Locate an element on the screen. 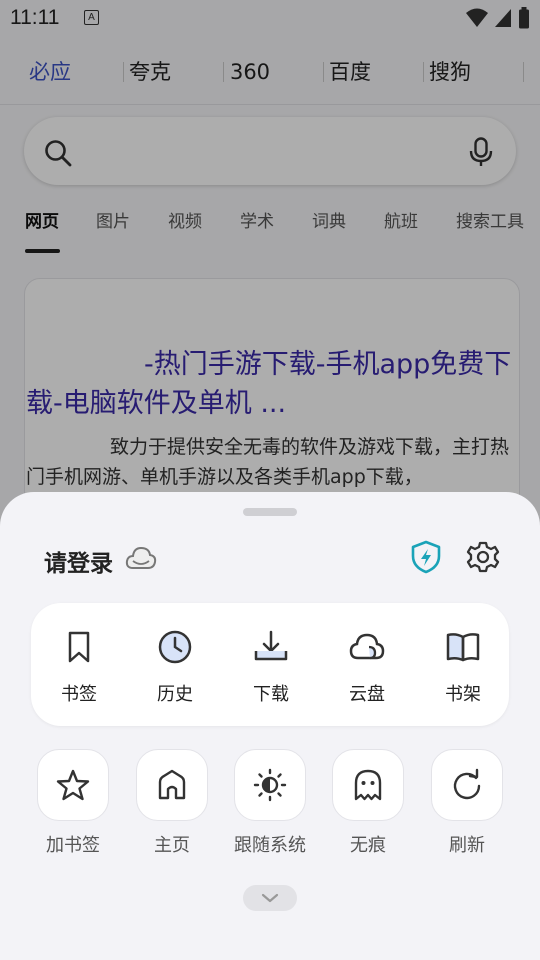 This screenshot has width=540, height=960. quick-label: 历史 is located at coordinates (175, 694).